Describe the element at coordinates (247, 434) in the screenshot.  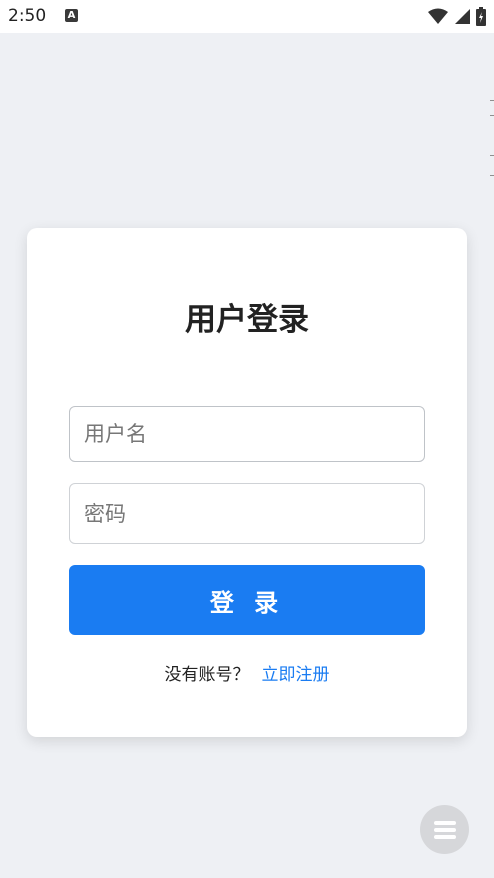
I see `username-input` at that location.